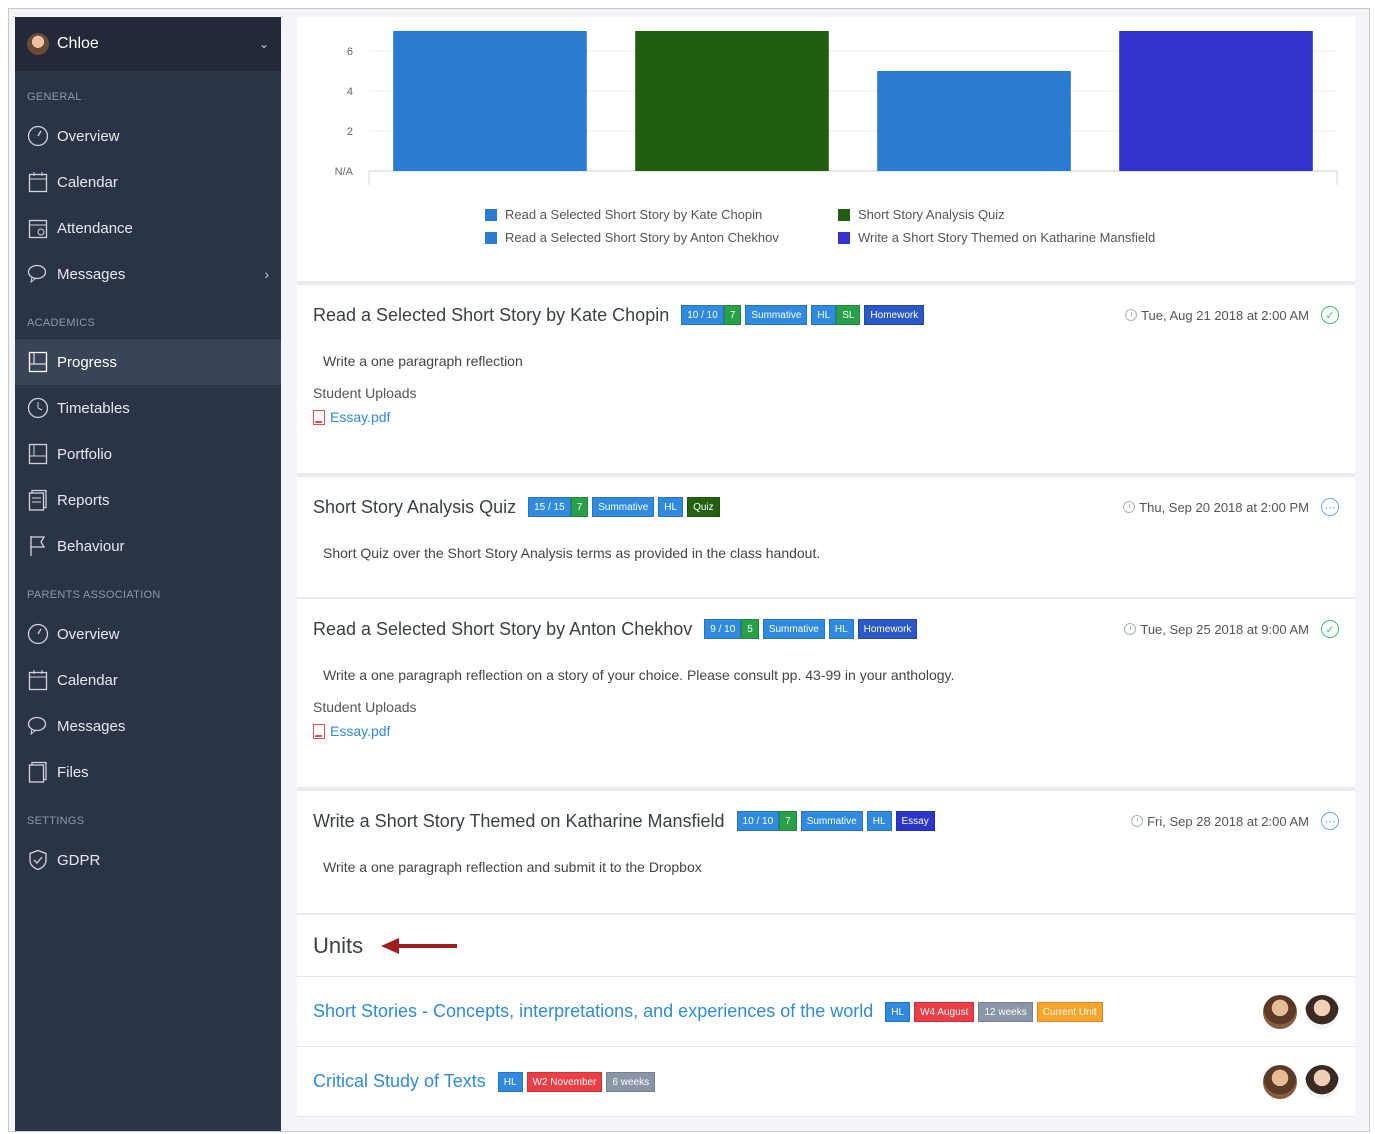 Image resolution: width=1375 pixels, height=1134 pixels. What do you see at coordinates (702, 315) in the screenshot?
I see `score-value: 10 / 10` at bounding box center [702, 315].